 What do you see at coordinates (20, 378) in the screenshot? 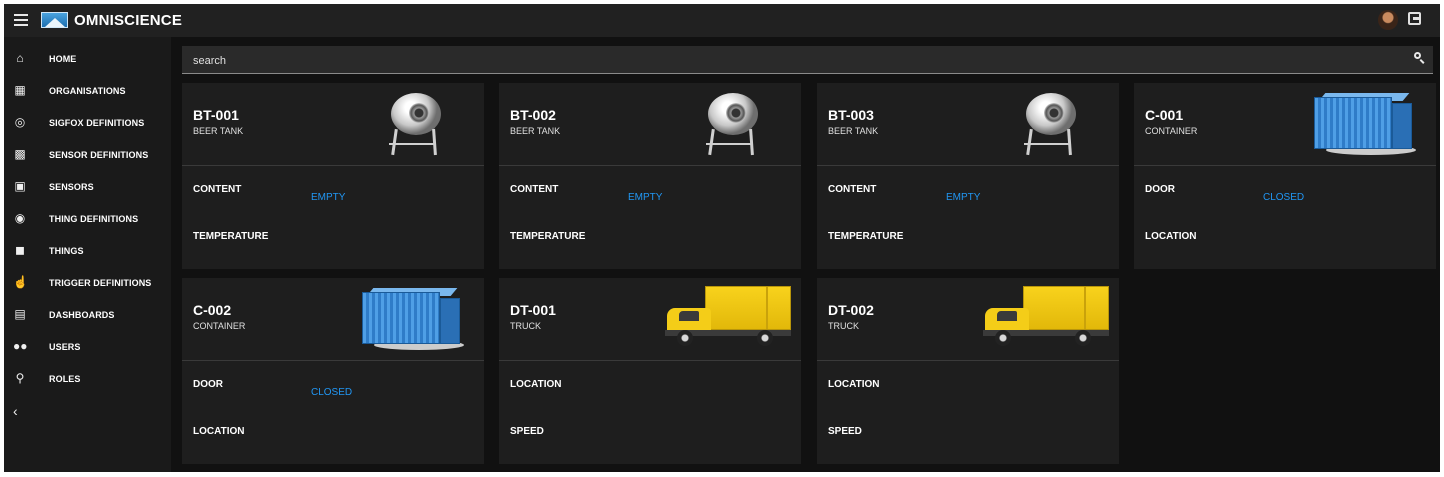
I see `roles-icon: ⚲` at bounding box center [20, 378].